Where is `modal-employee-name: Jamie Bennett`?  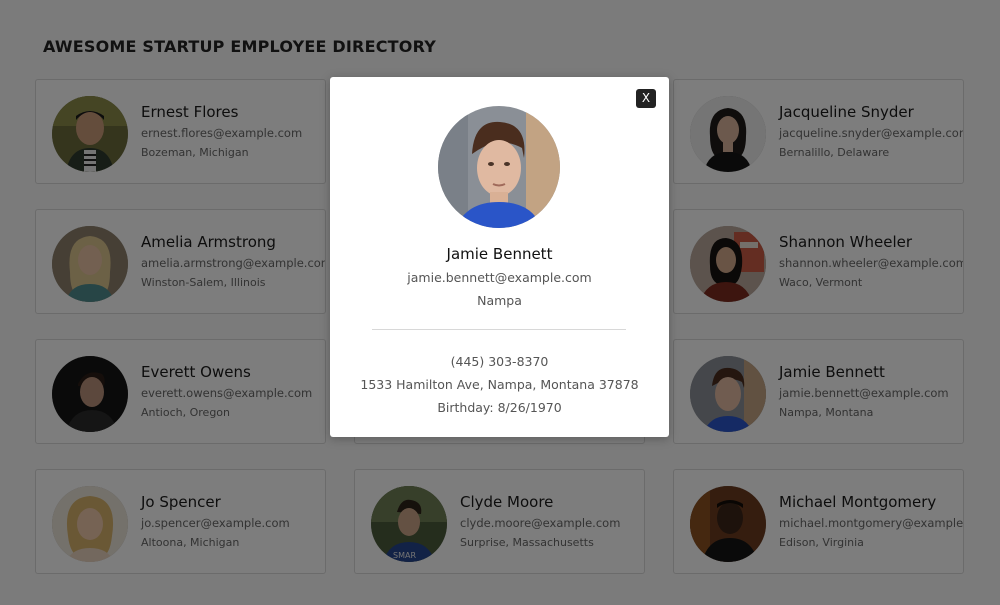
modal-employee-name: Jamie Bennett is located at coordinates (499, 254).